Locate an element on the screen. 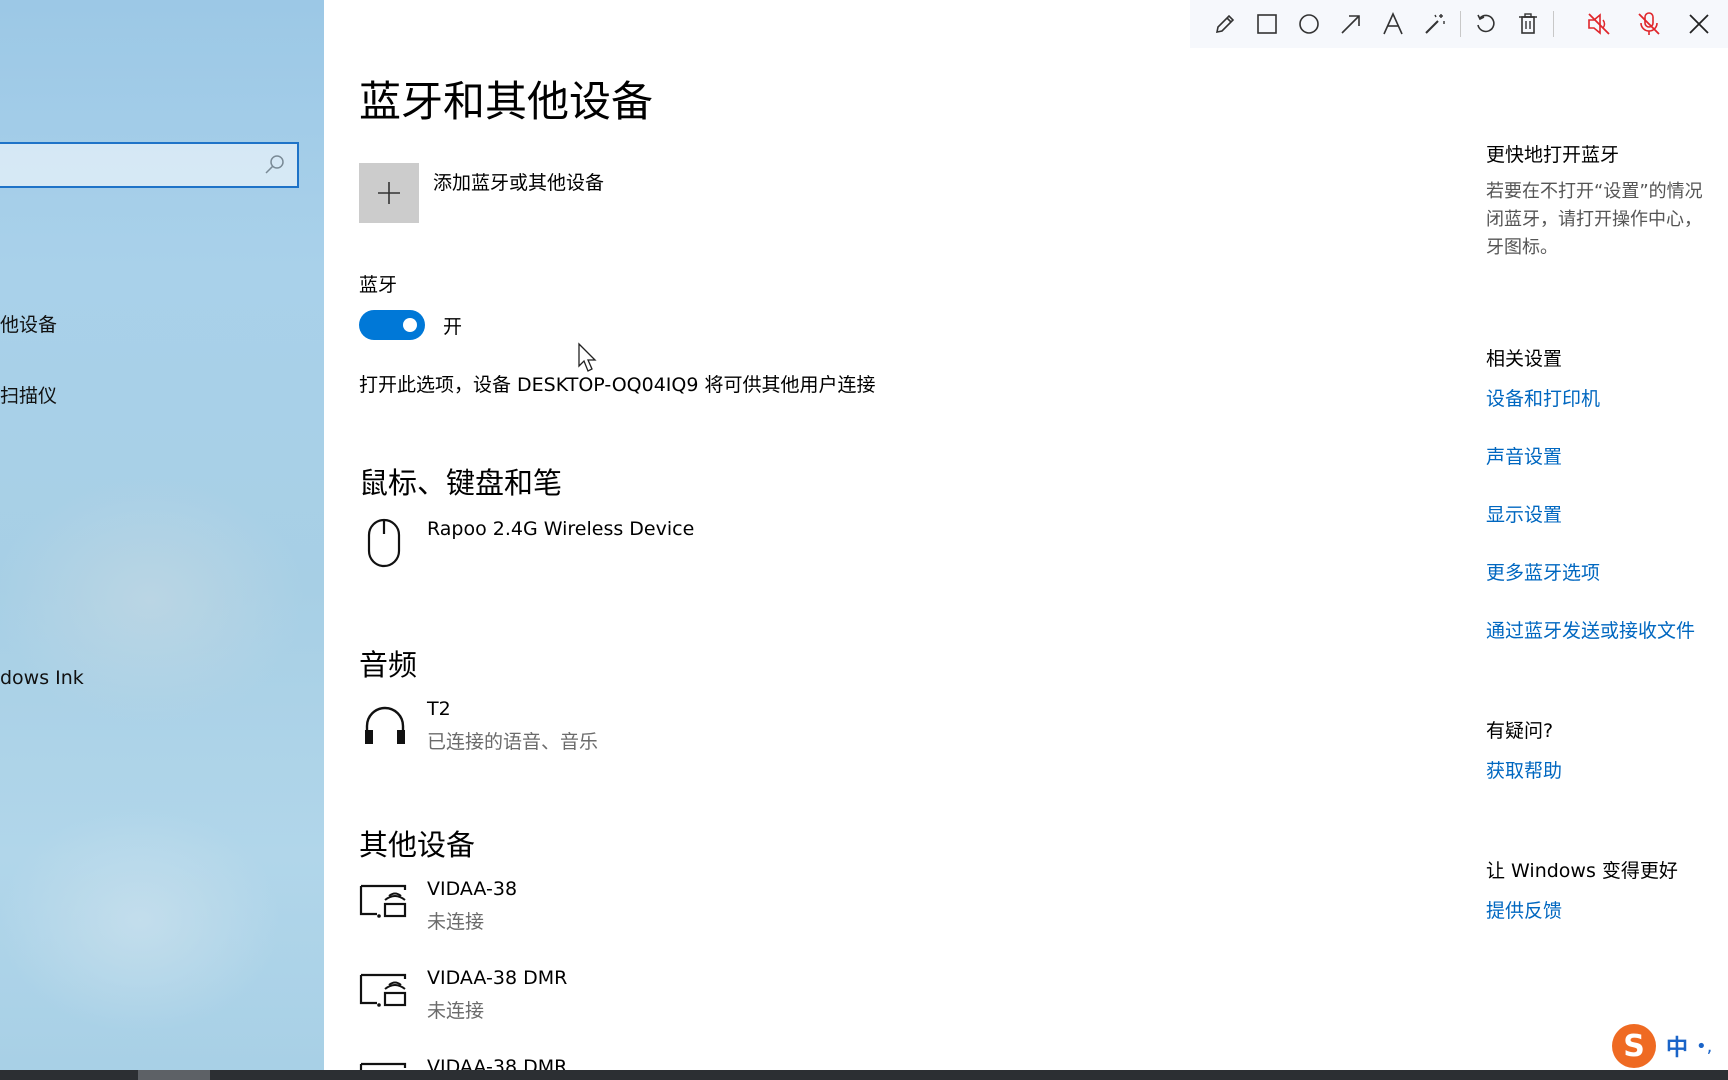 This screenshot has height=1080, width=1728. quick-bluetooth-text: 若要在不打开“设置”的情况 闭蓝牙，请打开操作中心， 牙图标。 is located at coordinates (1607, 220).